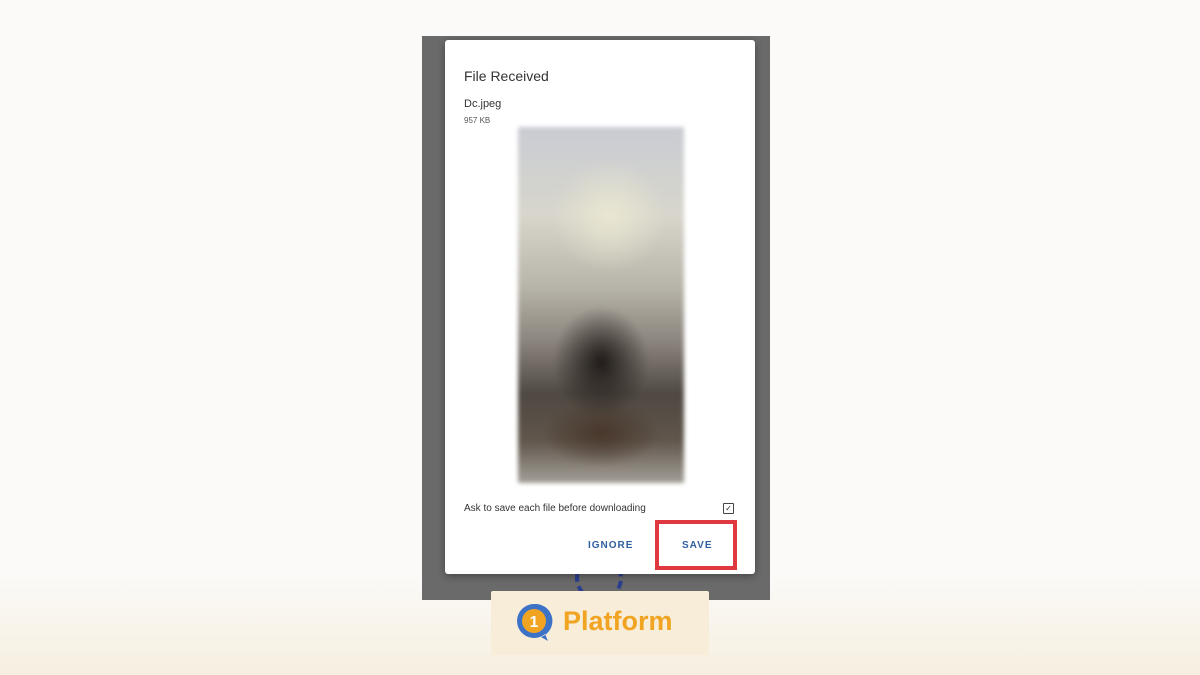 The height and width of the screenshot is (675, 1200). What do you see at coordinates (555, 508) in the screenshot?
I see `ask-before-download-label: Ask to save each file before downloading` at bounding box center [555, 508].